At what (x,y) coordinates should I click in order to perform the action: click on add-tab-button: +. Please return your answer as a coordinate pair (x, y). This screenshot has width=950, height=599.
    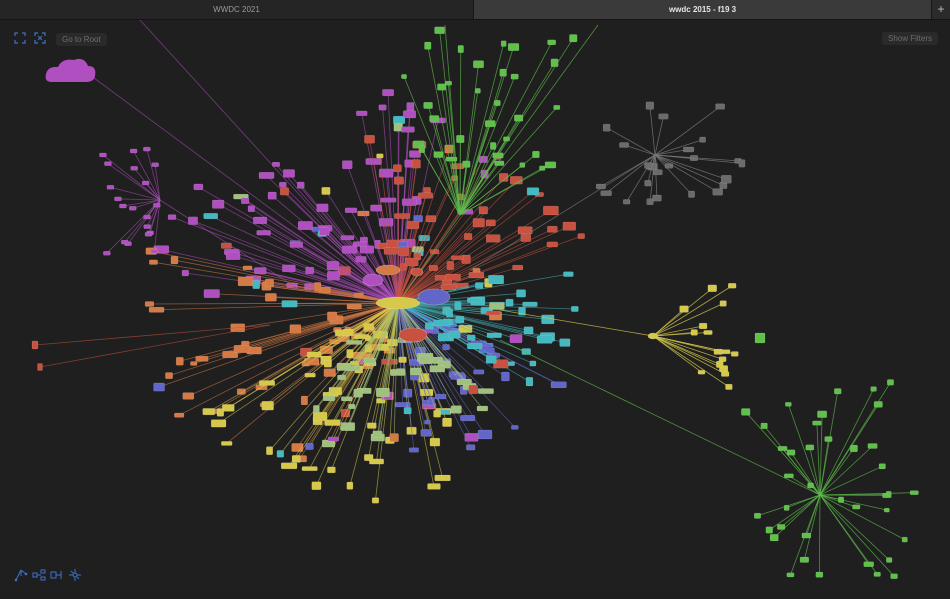
    Looking at the image, I should click on (940, 9).